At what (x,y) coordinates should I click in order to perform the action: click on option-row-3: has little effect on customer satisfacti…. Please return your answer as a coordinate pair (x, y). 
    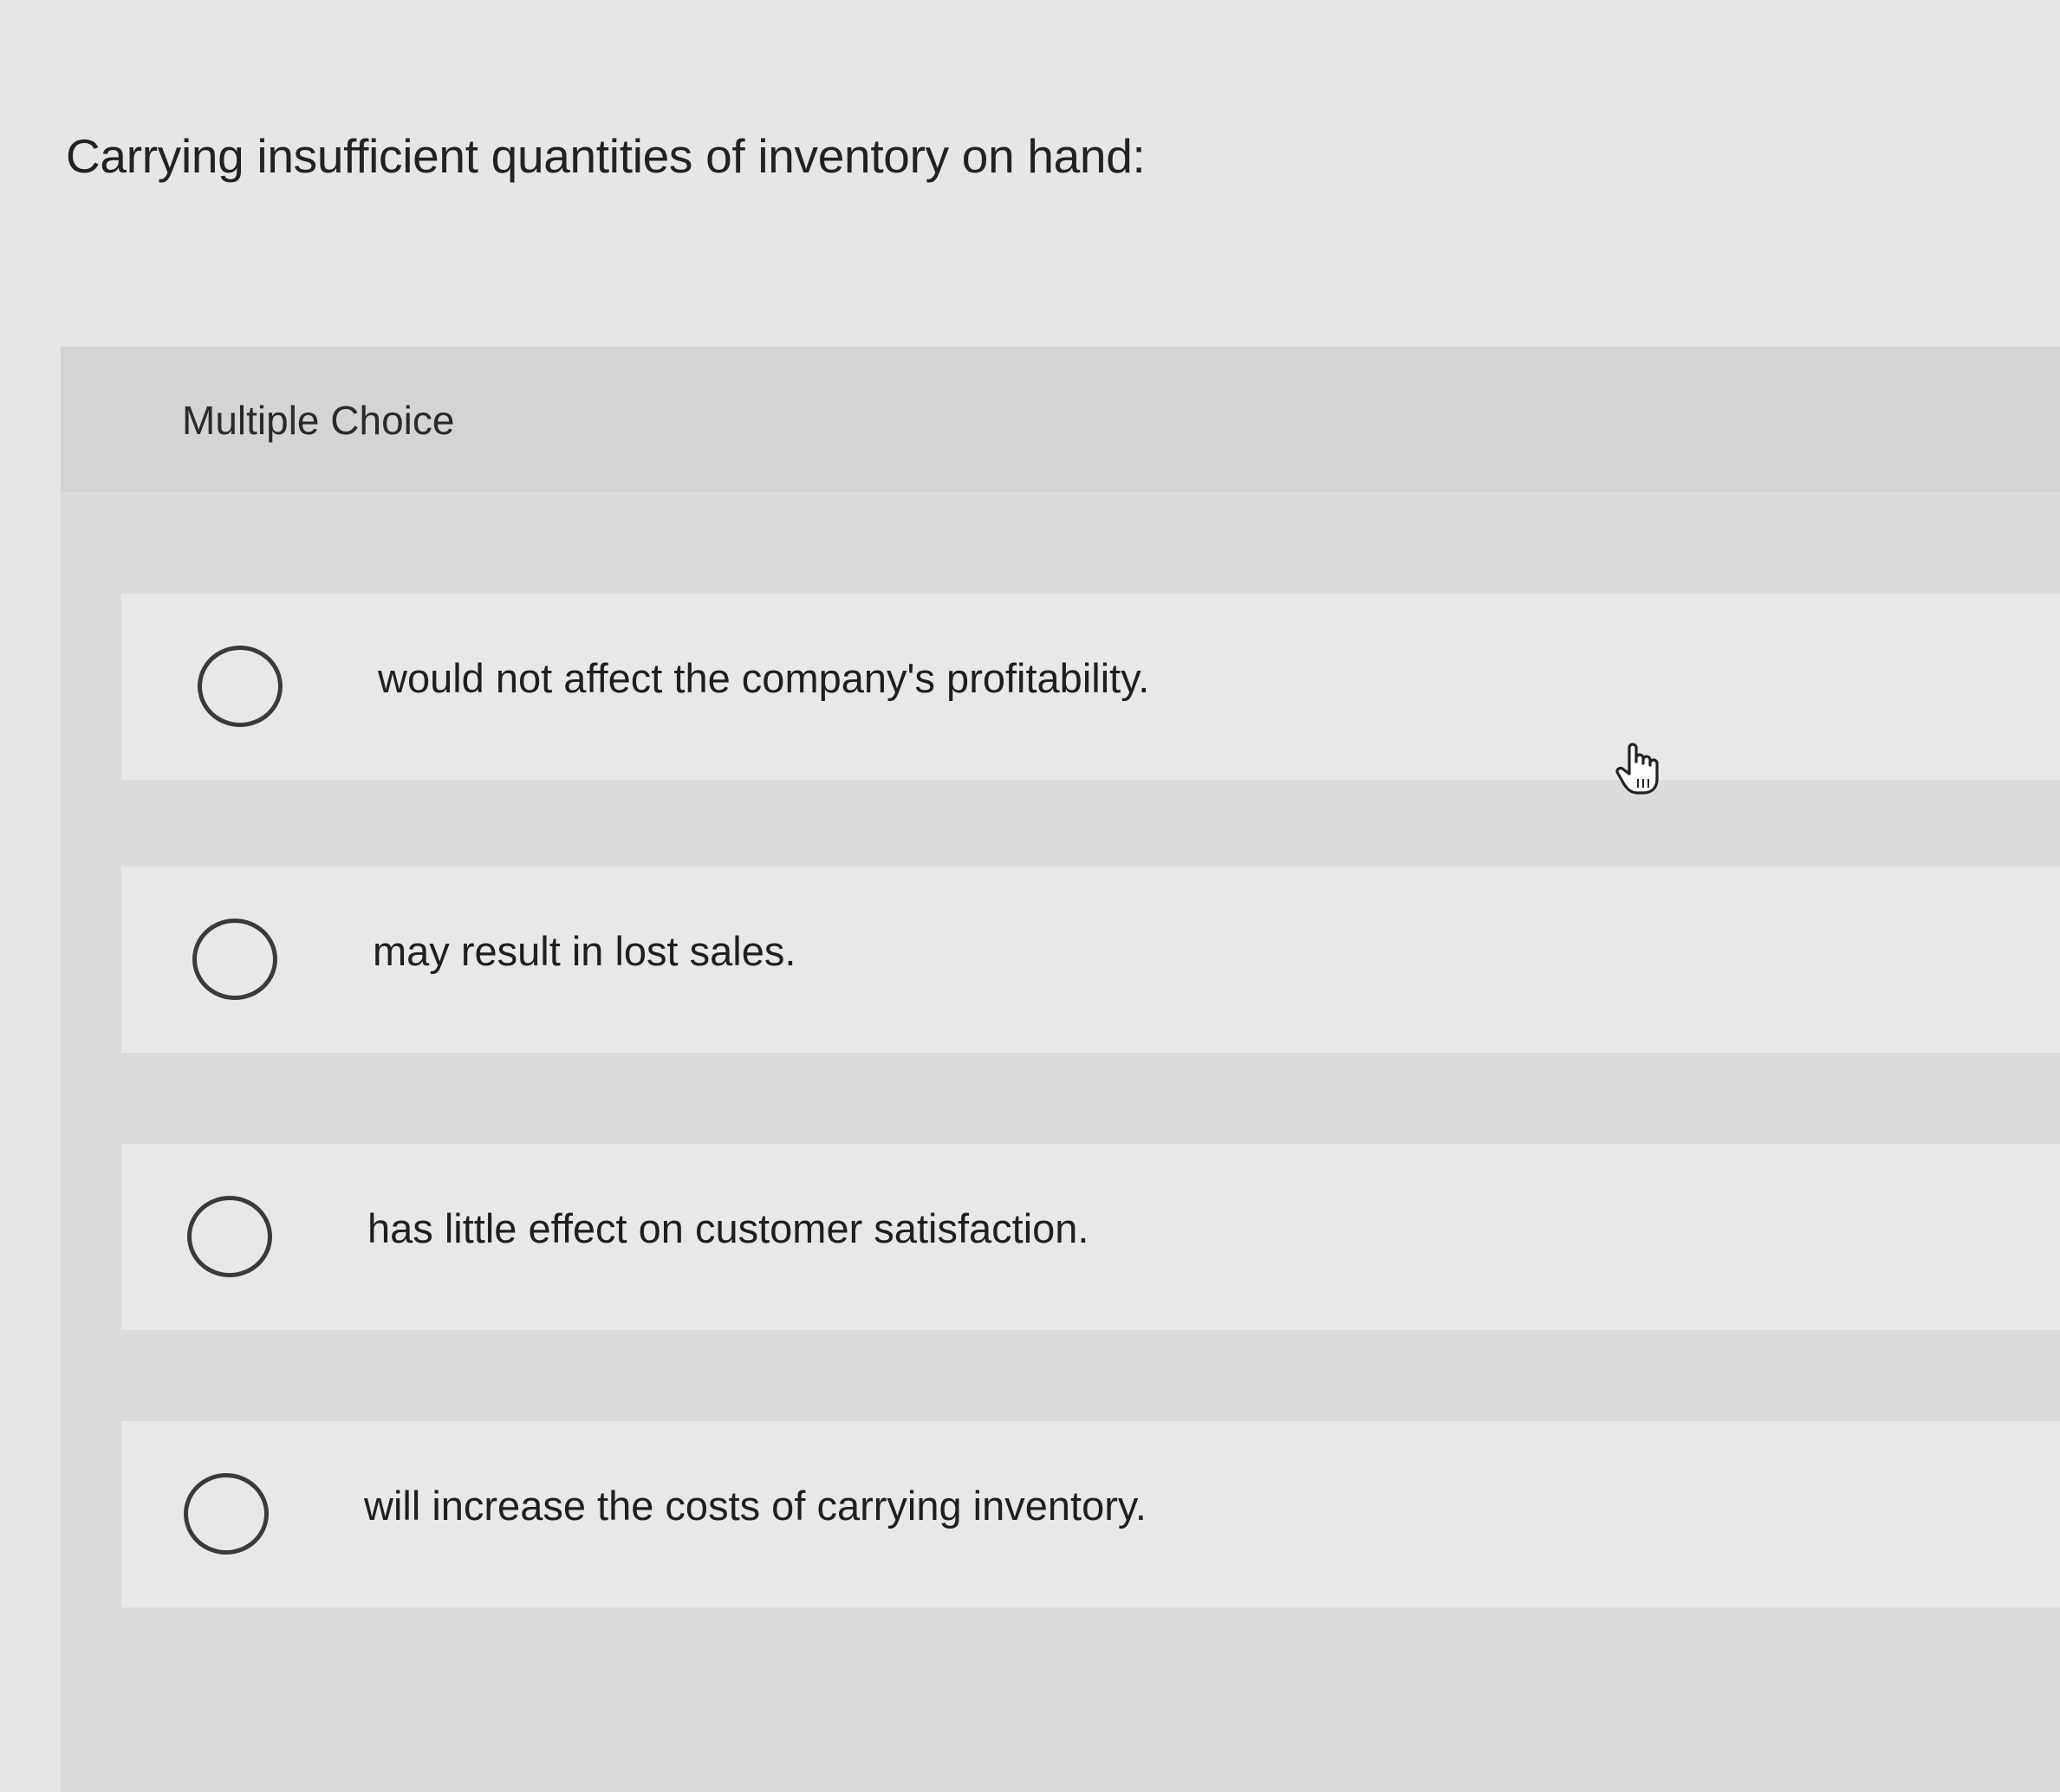
    Looking at the image, I should click on (1090, 1237).